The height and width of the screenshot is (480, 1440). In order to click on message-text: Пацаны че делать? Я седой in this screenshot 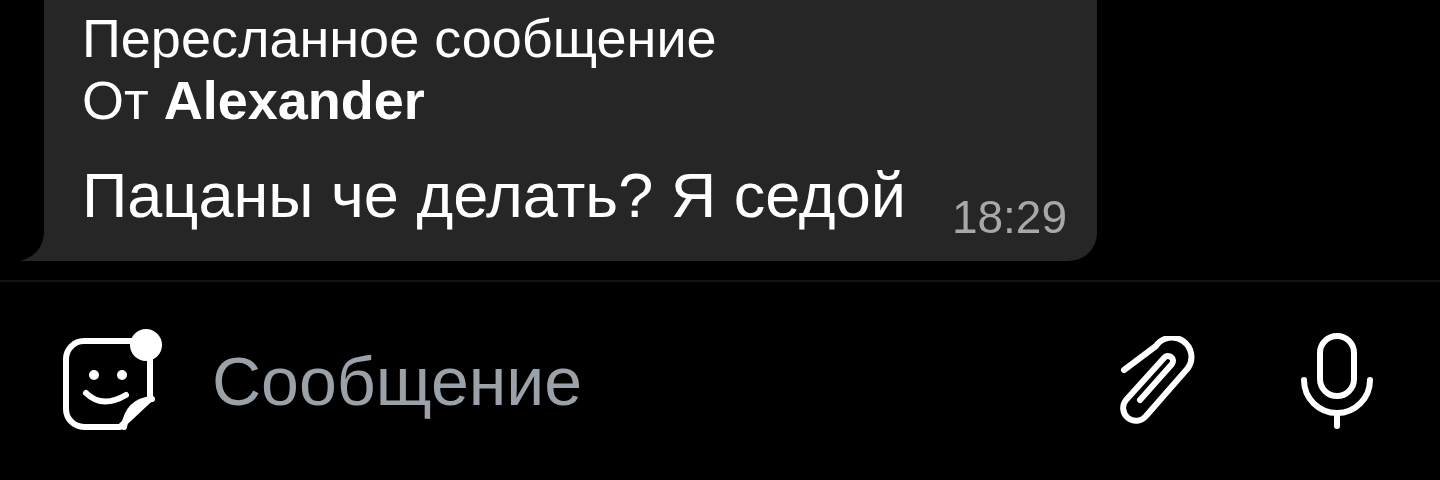, I will do `click(494, 195)`.